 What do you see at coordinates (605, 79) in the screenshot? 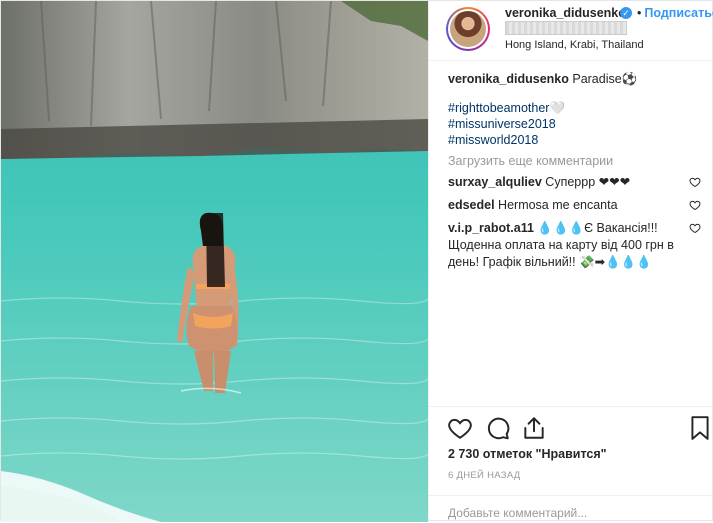
I see `caption-text: Paradise⚽` at bounding box center [605, 79].